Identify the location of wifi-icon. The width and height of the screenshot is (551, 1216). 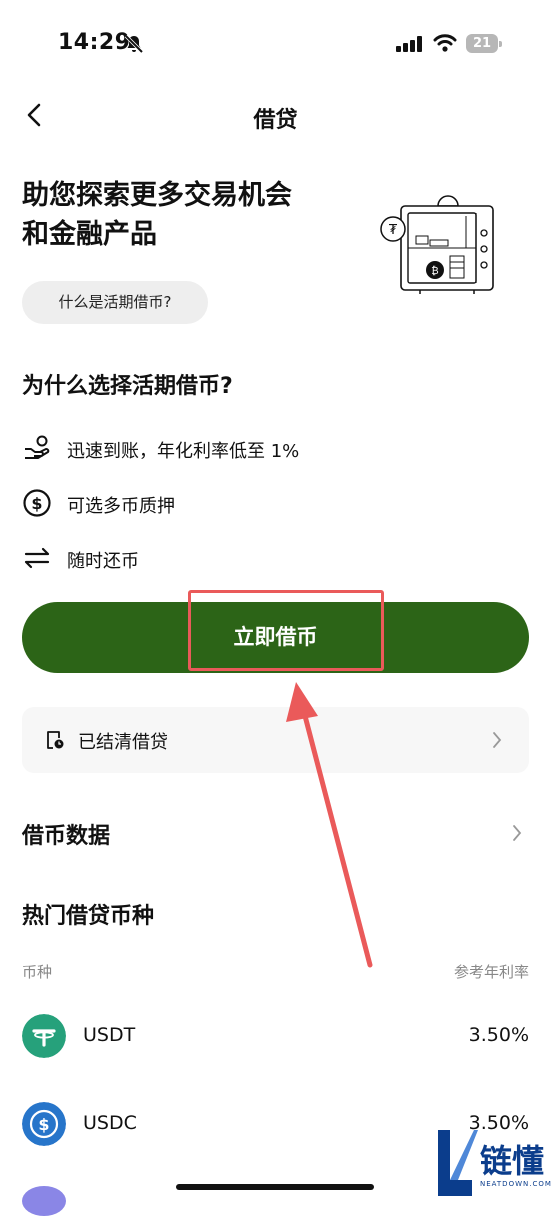
(445, 43).